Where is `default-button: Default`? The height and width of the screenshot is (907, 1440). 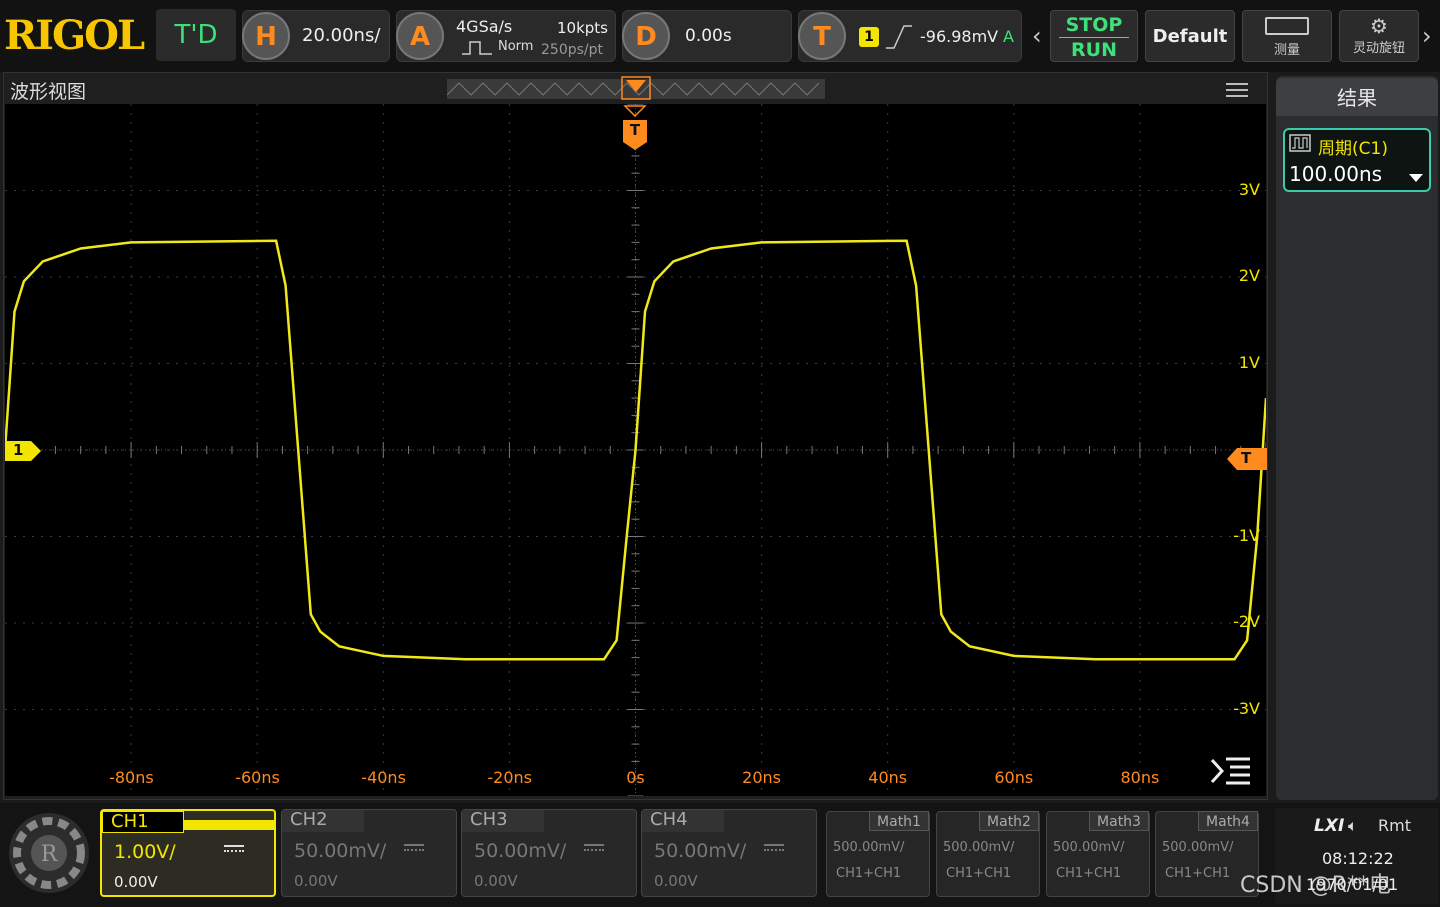 default-button: Default is located at coordinates (1190, 36).